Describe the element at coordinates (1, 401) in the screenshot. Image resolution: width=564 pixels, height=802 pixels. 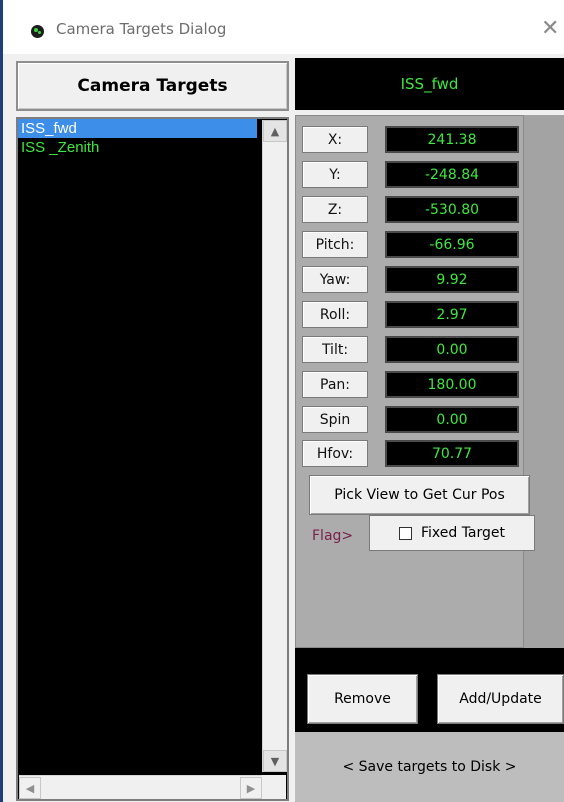
I see `window-edge` at that location.